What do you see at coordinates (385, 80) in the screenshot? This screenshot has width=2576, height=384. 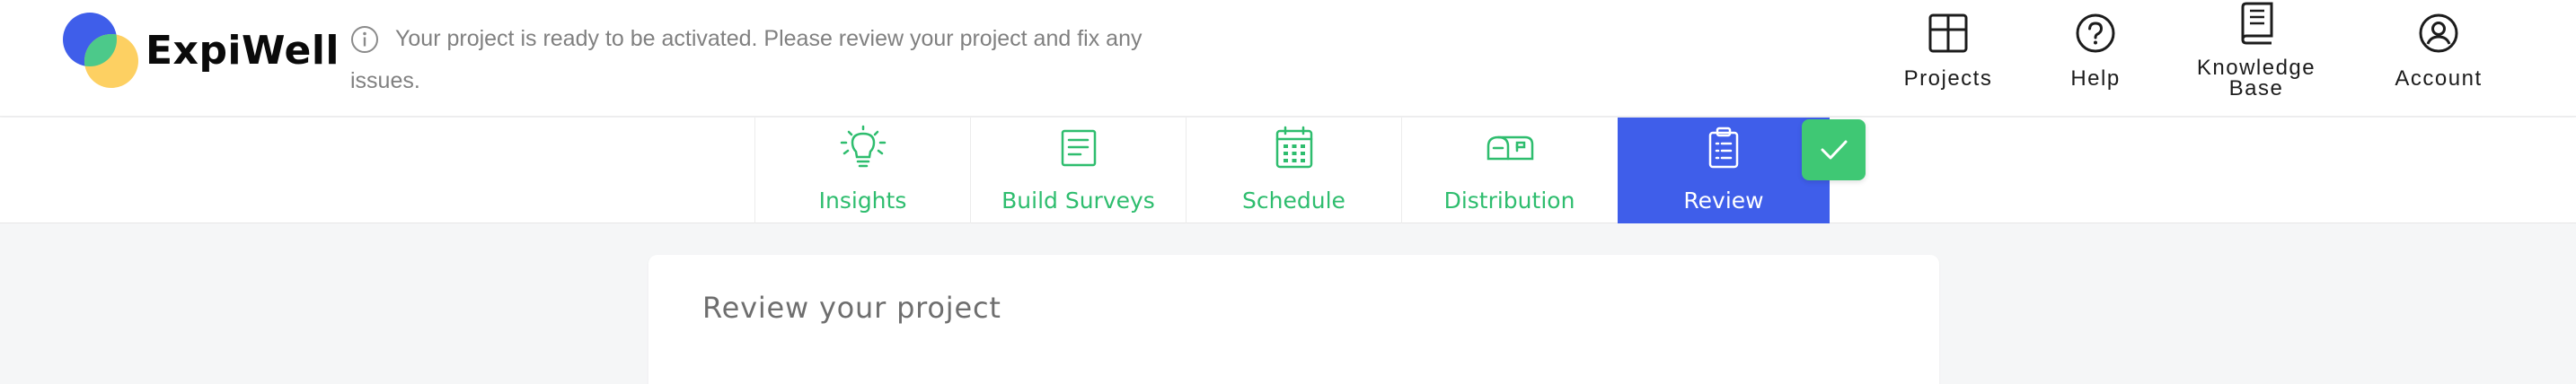 I see `notice-line-2: issues.` at bounding box center [385, 80].